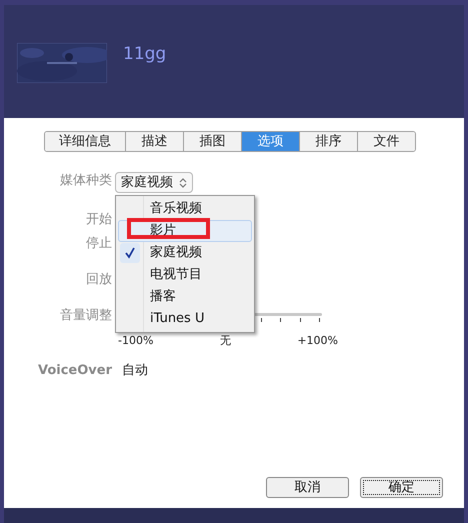 This screenshot has height=523, width=468. I want to click on tab: 排序, so click(328, 141).